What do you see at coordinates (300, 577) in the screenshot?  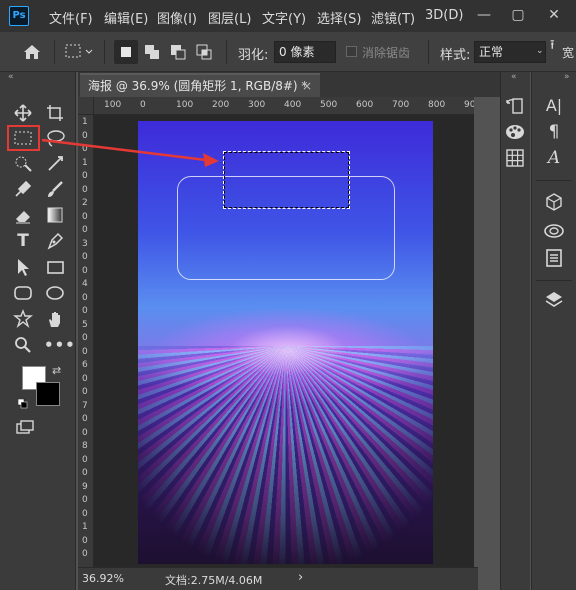 I see `status-menu-chevron-icon: ›` at bounding box center [300, 577].